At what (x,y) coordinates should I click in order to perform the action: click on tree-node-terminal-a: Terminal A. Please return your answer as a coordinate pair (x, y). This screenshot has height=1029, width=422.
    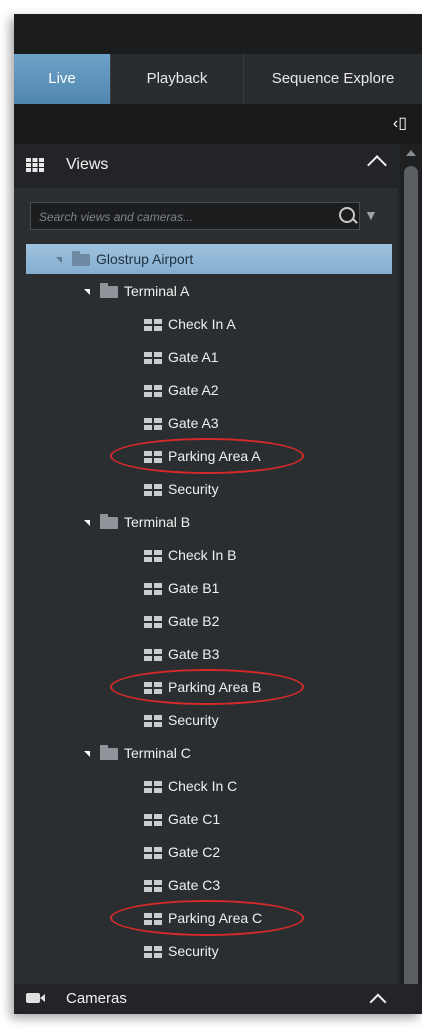
    Looking at the image, I should click on (136, 291).